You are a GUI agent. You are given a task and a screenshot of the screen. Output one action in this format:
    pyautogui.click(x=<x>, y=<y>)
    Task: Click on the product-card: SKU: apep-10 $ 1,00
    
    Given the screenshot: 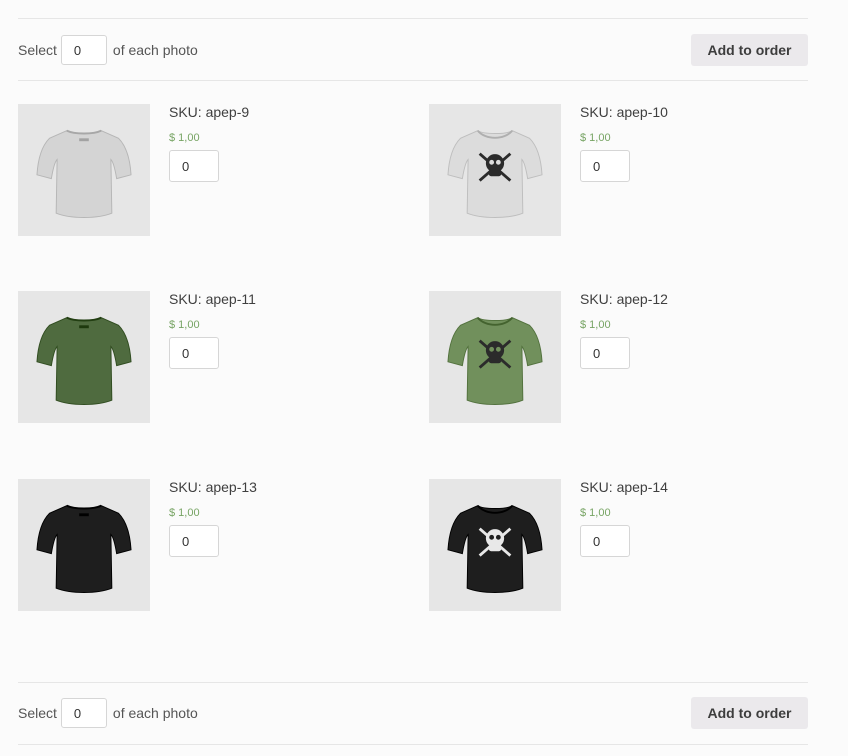 What is the action you would take?
    pyautogui.click(x=619, y=171)
    